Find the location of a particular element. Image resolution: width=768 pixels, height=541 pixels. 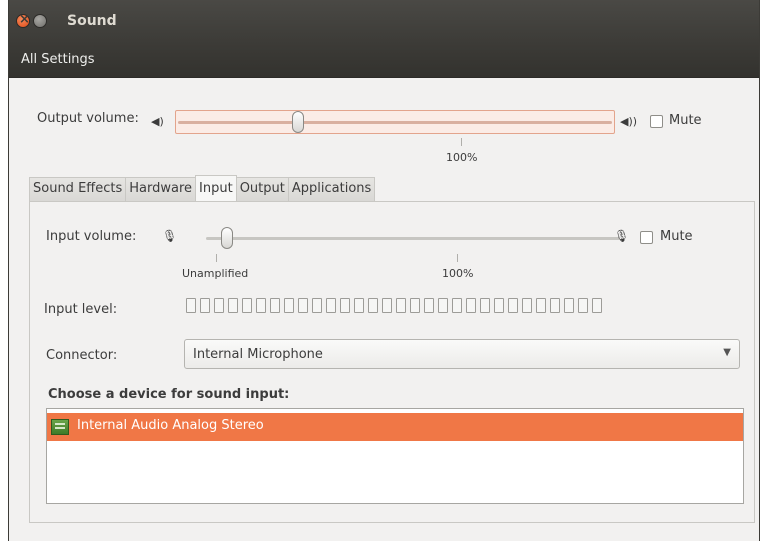

device-name: Internal Audio Analog Stereo is located at coordinates (170, 425).